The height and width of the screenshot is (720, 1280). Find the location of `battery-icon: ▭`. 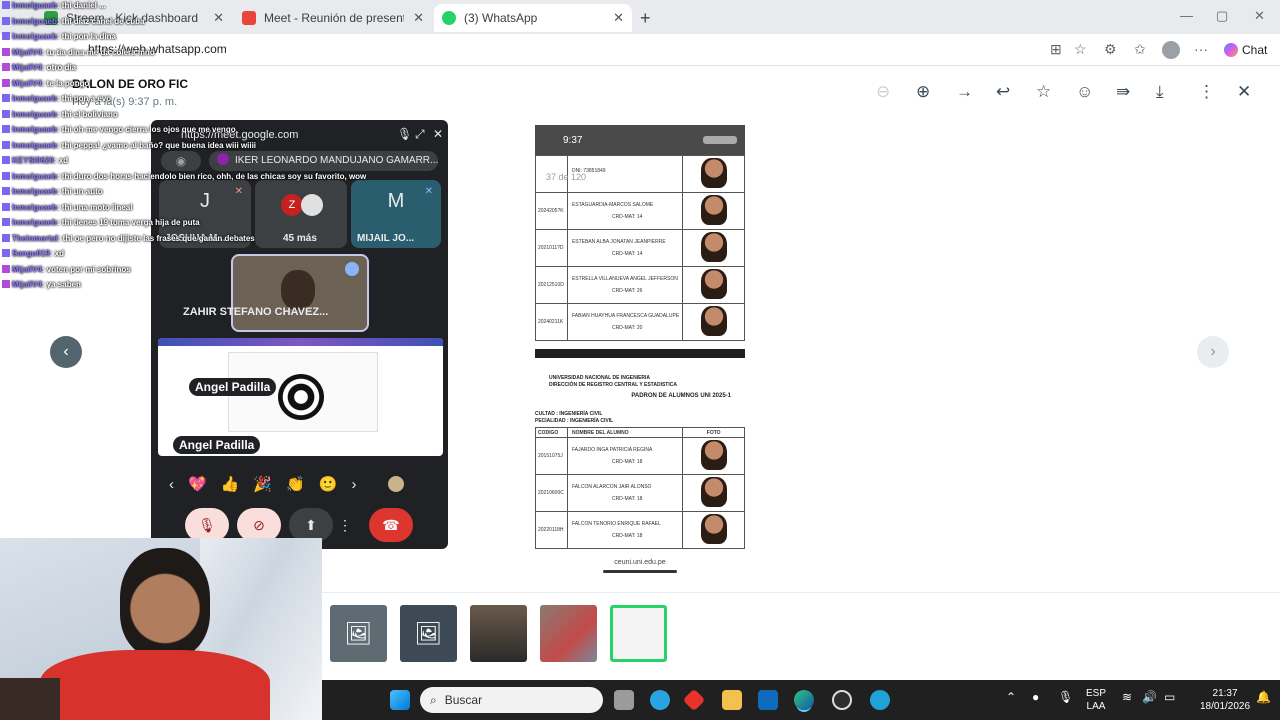

battery-icon: ▭ is located at coordinates (1169, 697).